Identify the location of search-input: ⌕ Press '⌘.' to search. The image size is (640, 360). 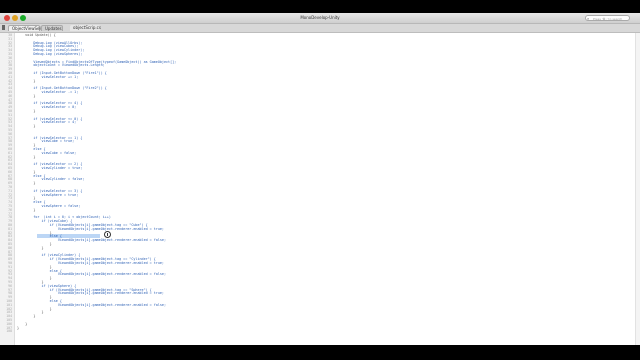
(607, 18).